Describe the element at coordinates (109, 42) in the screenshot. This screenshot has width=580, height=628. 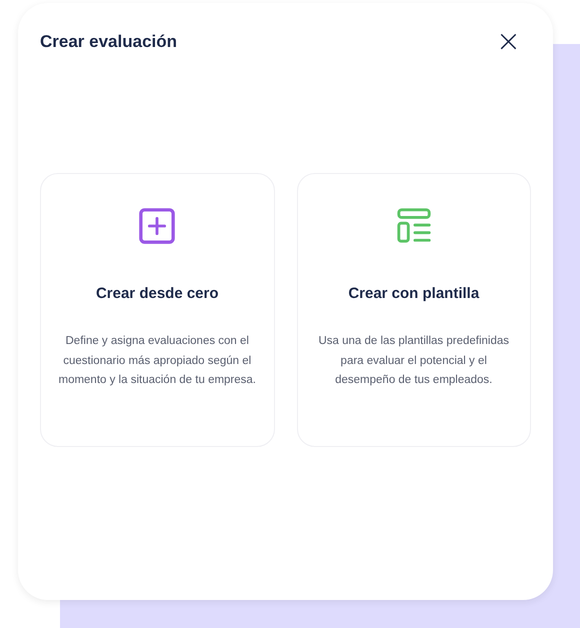
I see `dialog-title: Crear evaluación` at that location.